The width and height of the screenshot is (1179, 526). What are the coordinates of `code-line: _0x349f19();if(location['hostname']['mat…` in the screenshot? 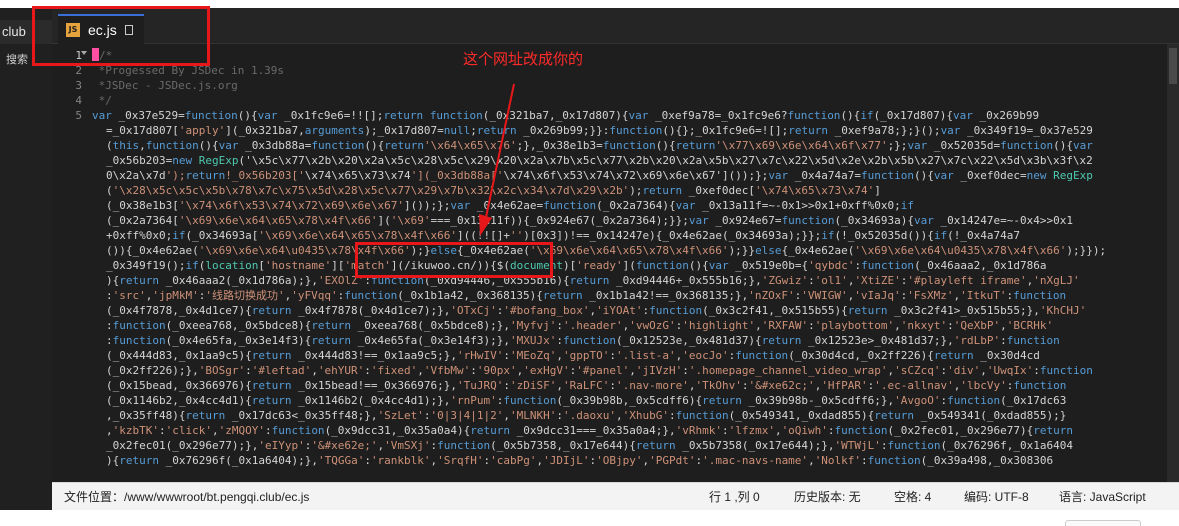 It's located at (576, 265).